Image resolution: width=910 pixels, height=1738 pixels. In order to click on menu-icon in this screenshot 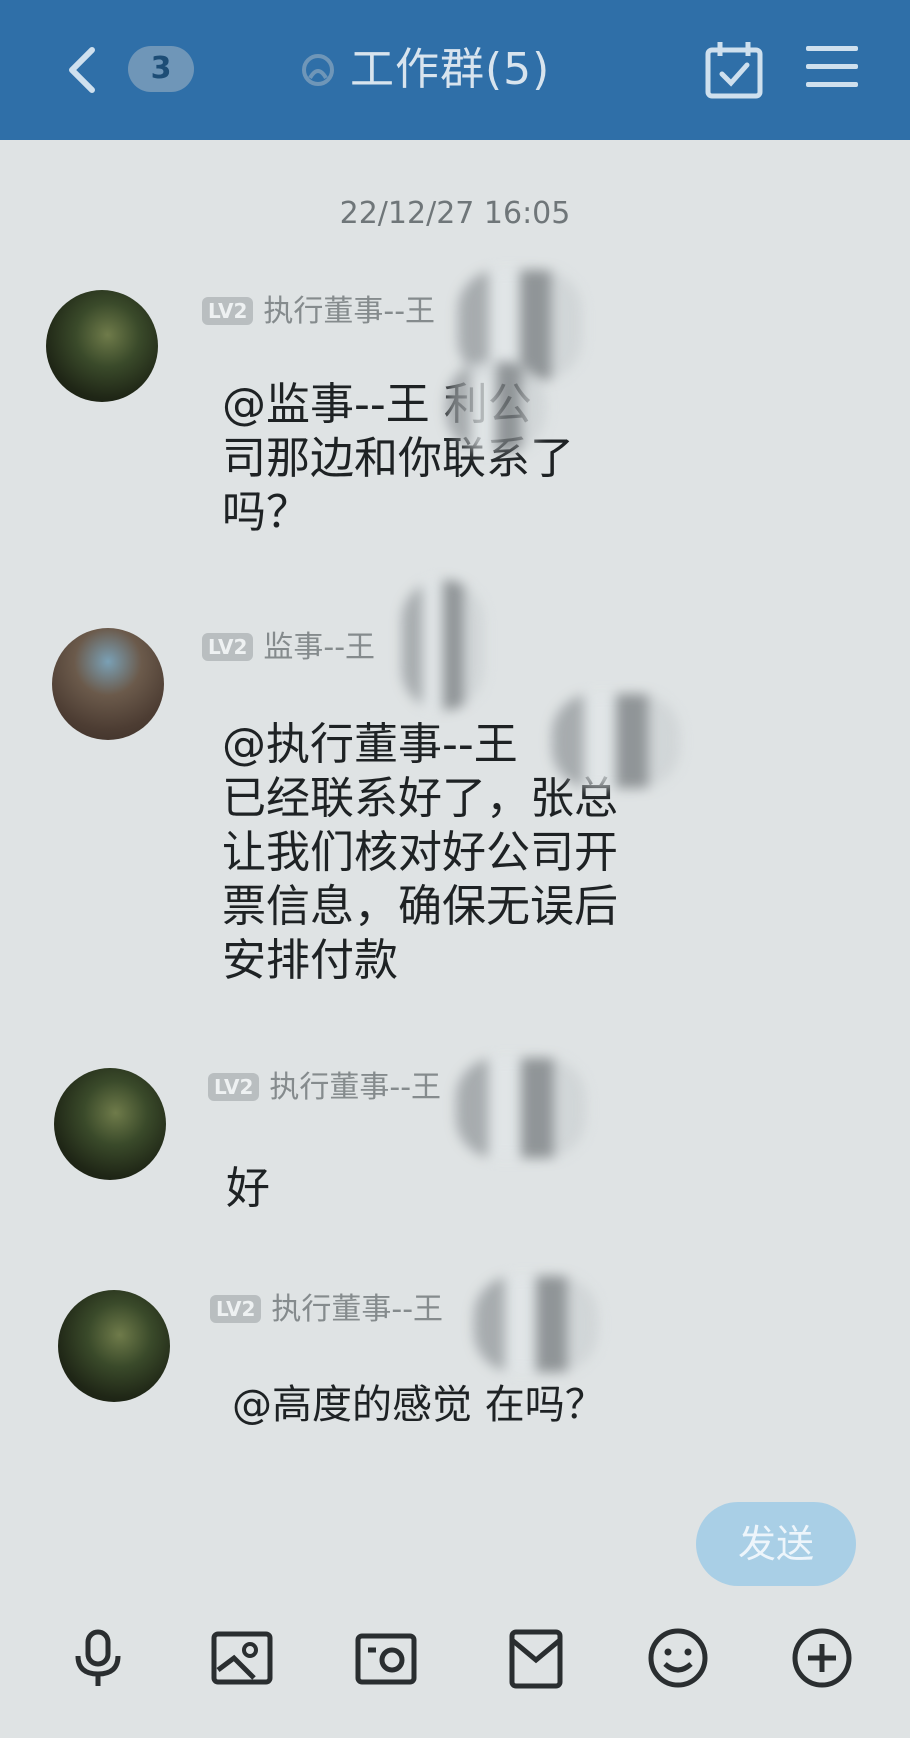, I will do `click(832, 69)`.